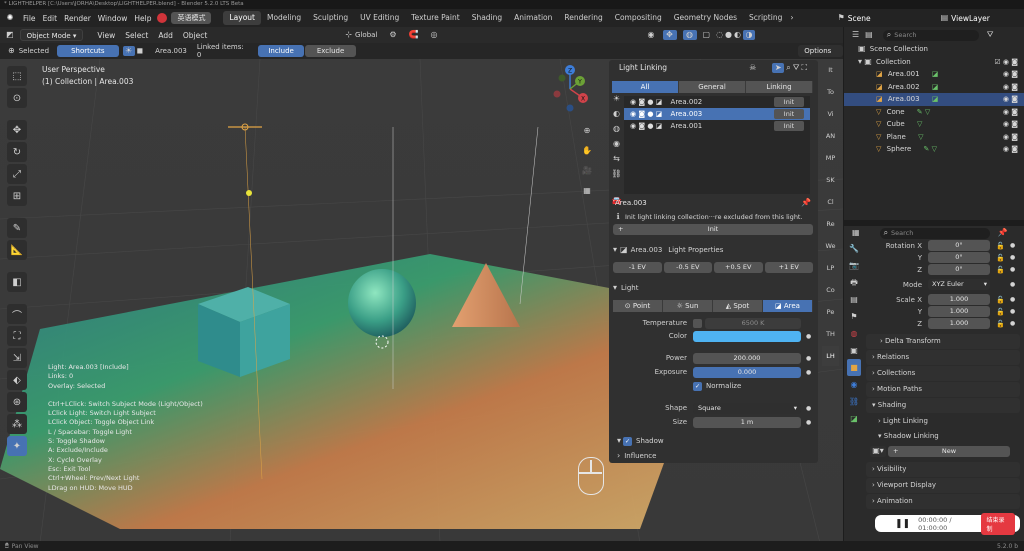  Describe the element at coordinates (943, 389) in the screenshot. I see `motion-paths-section: › Motion Paths` at that location.